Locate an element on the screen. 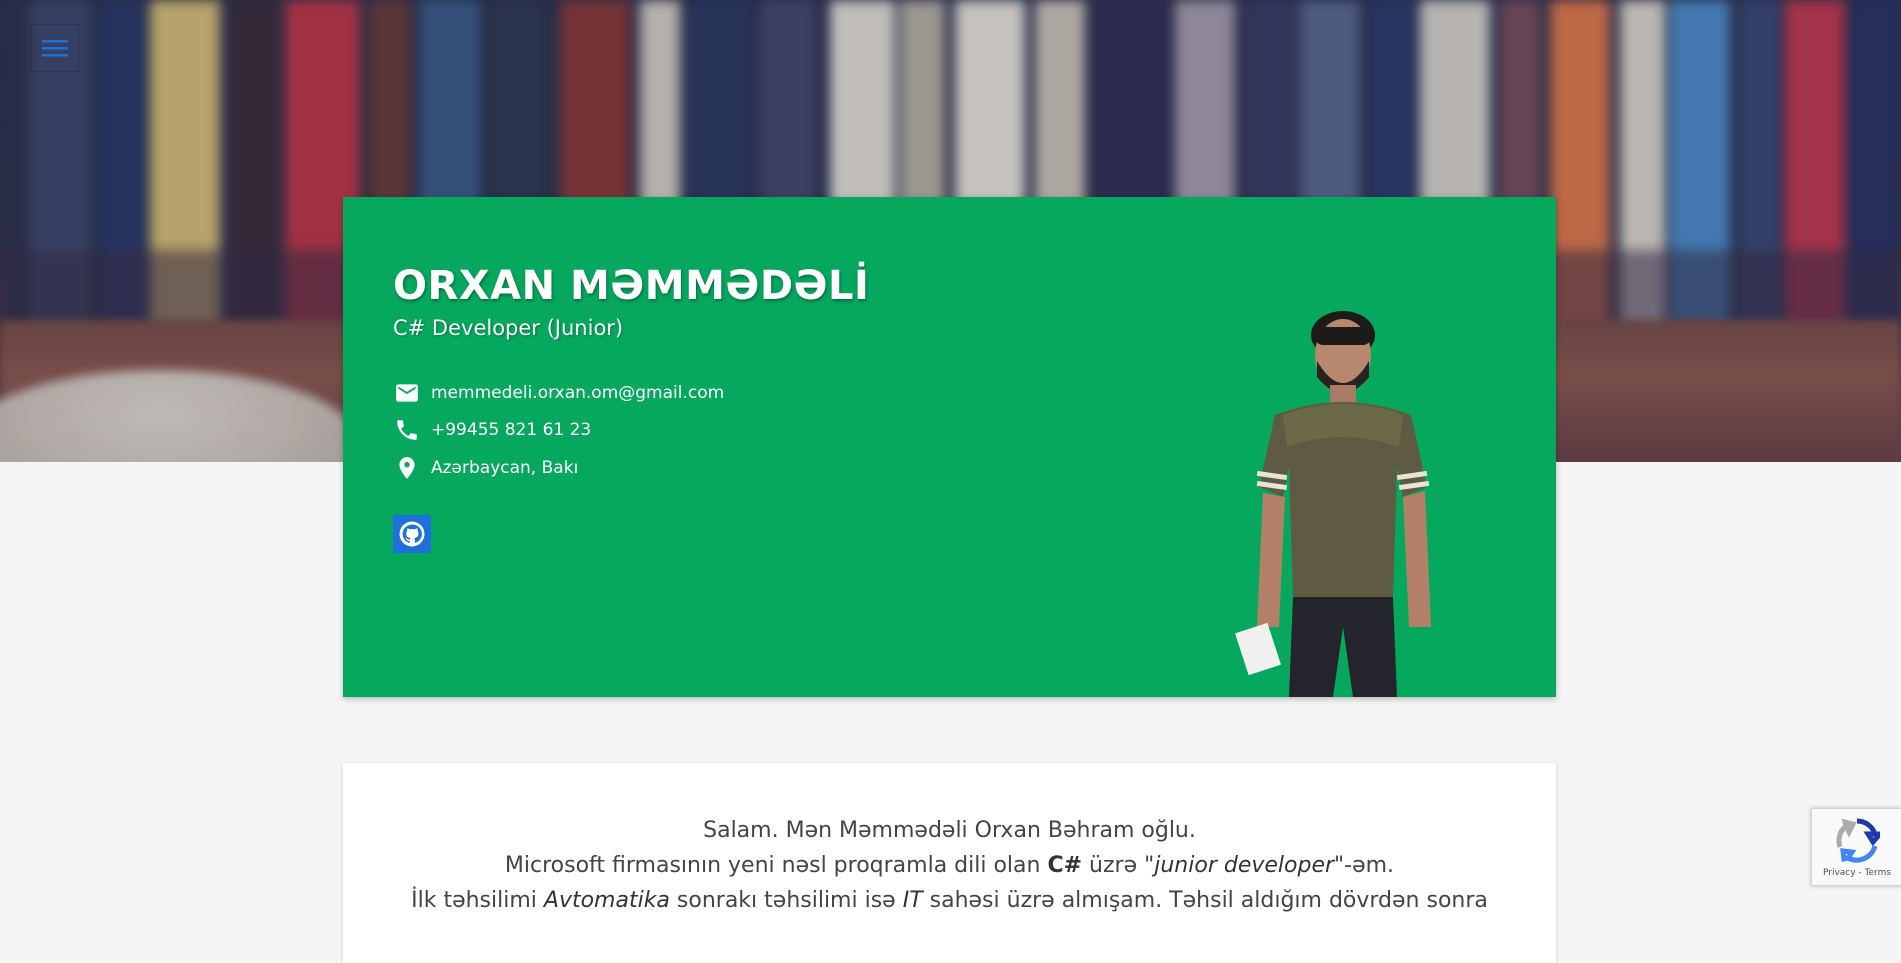 This screenshot has height=963, width=1901. contact-phone: +99455 821 61 23 is located at coordinates (492, 430).